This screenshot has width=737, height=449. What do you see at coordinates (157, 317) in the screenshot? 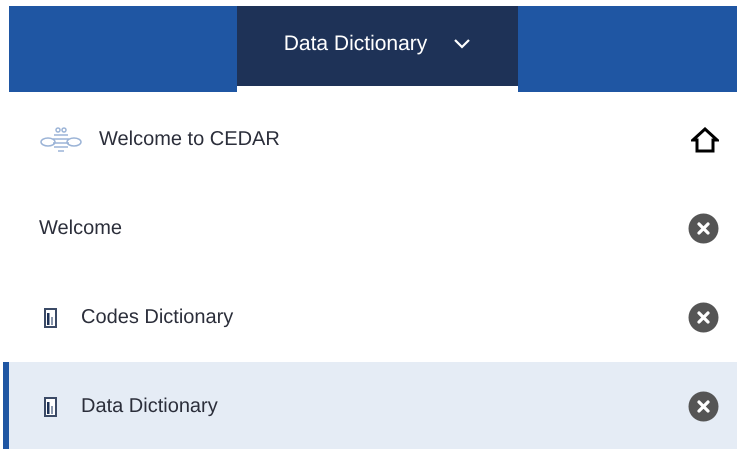
I see `menu-item-label: Codes Dictionary` at bounding box center [157, 317].